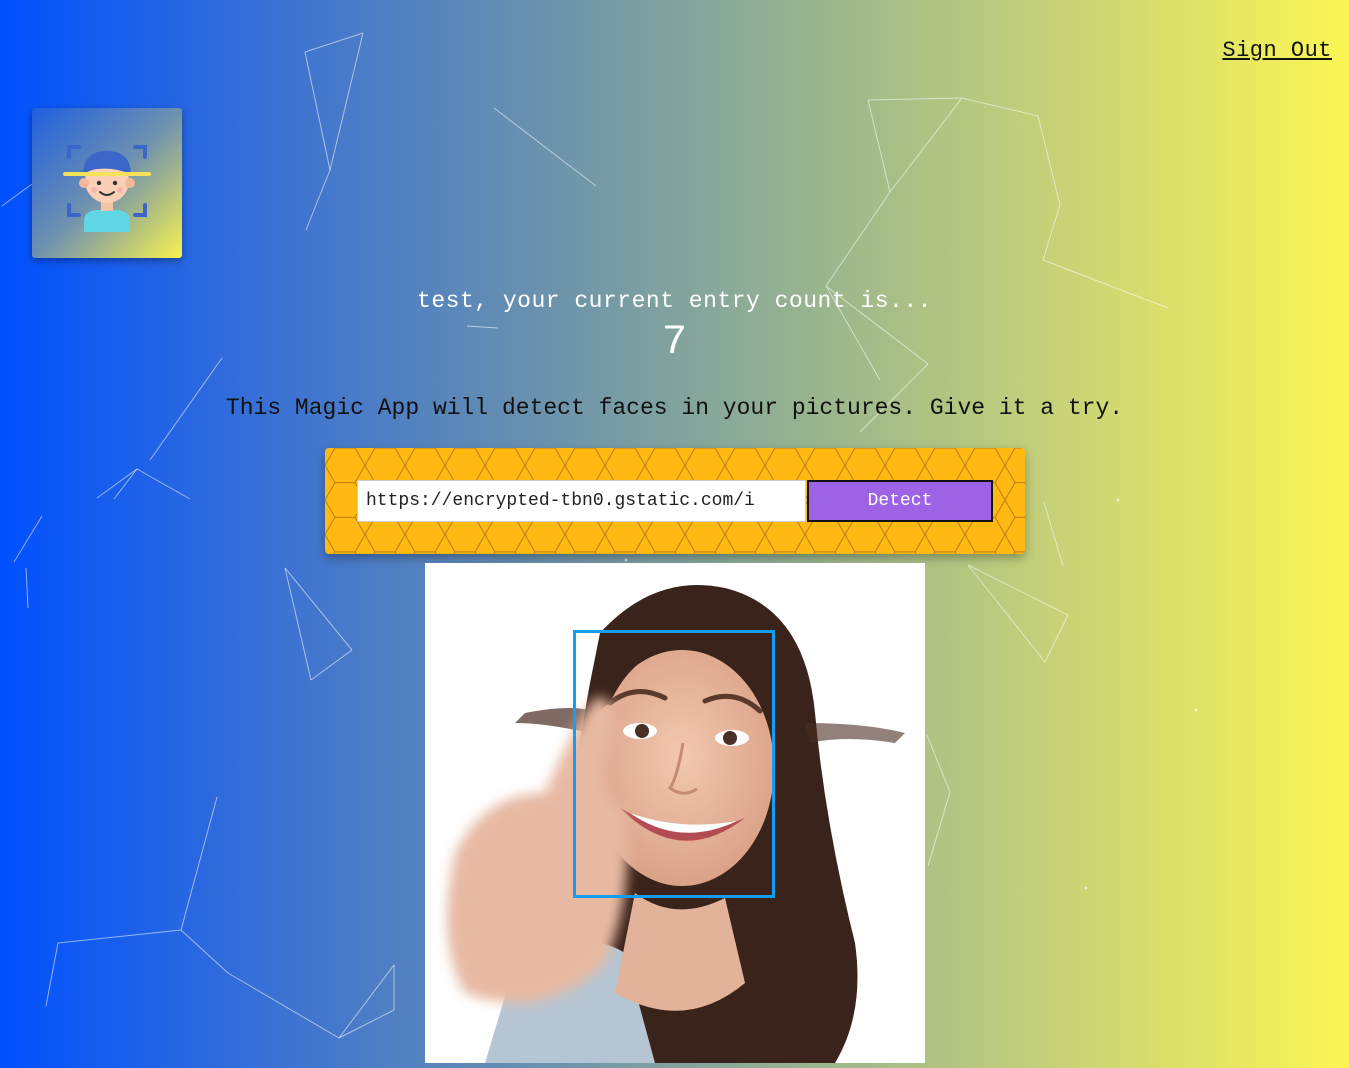 The image size is (1349, 1068). I want to click on entry-count-value: 7, so click(674, 342).